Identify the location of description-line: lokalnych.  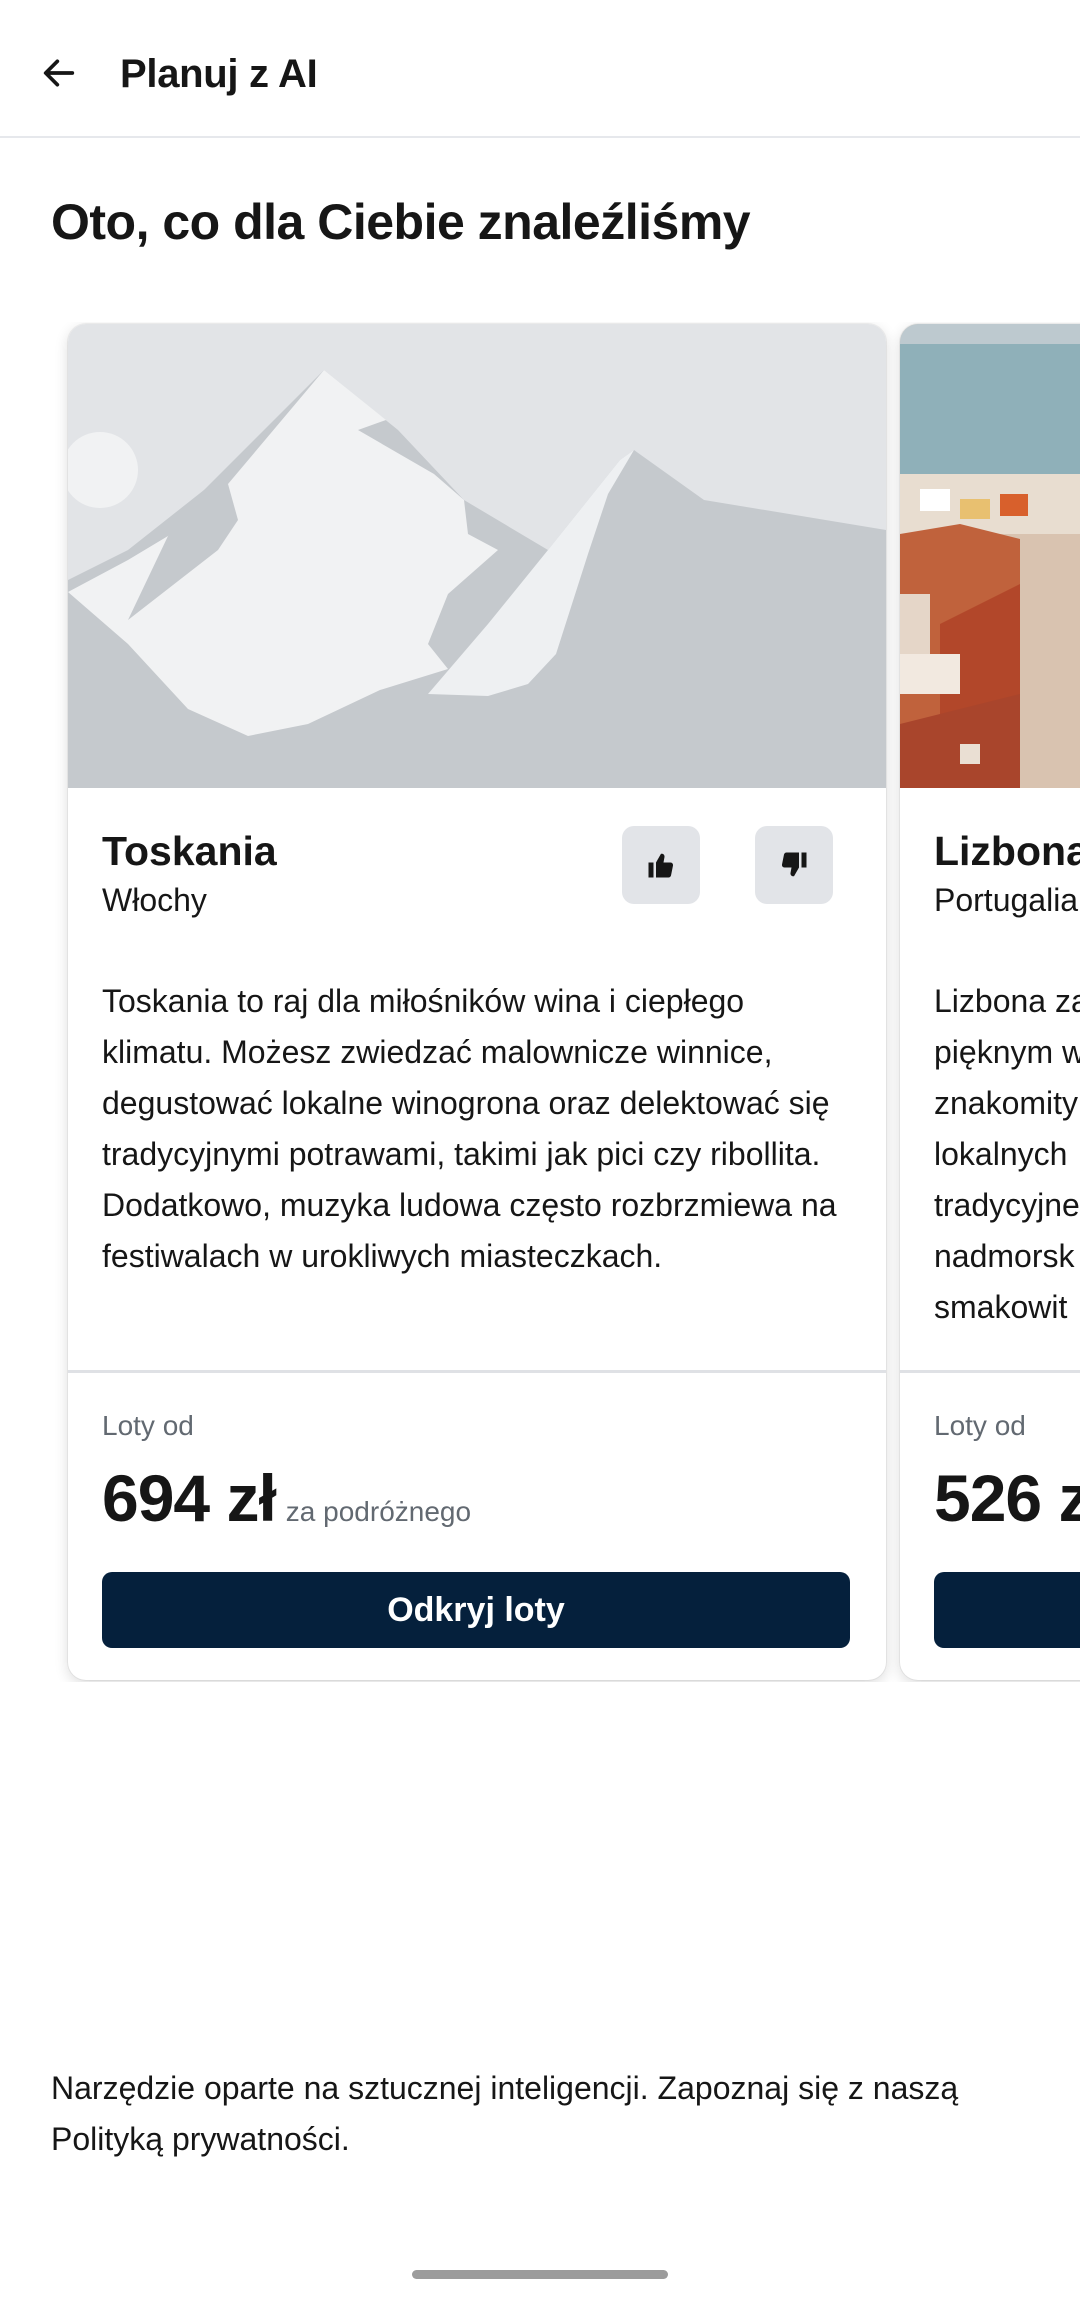
(1001, 1154).